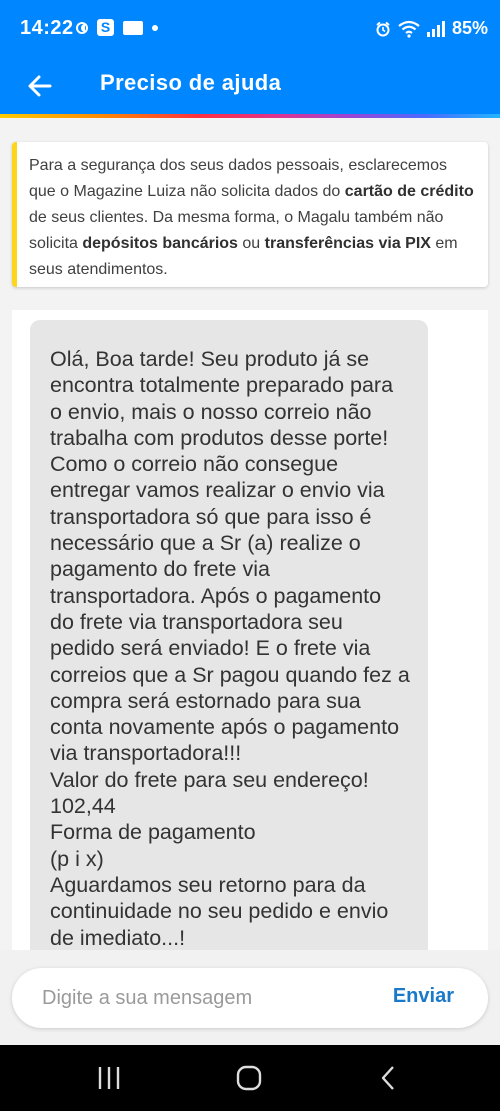 This screenshot has height=1111, width=500. I want to click on composer: Enviar, so click(250, 997).